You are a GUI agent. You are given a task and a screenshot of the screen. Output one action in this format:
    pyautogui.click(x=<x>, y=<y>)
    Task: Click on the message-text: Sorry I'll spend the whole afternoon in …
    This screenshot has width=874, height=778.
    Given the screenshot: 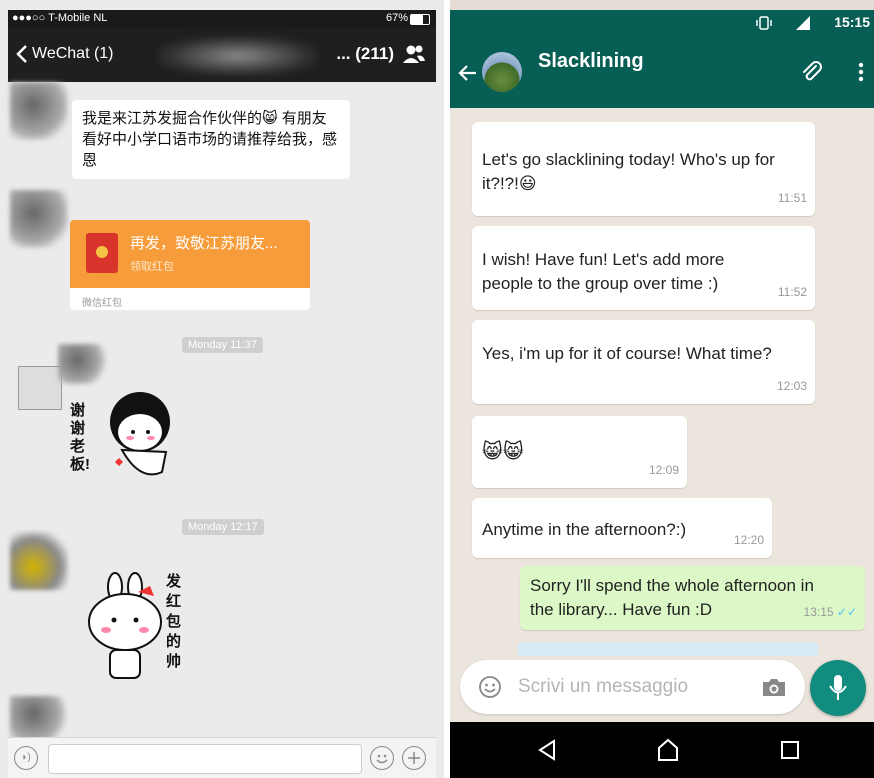 What is the action you would take?
    pyautogui.click(x=672, y=597)
    